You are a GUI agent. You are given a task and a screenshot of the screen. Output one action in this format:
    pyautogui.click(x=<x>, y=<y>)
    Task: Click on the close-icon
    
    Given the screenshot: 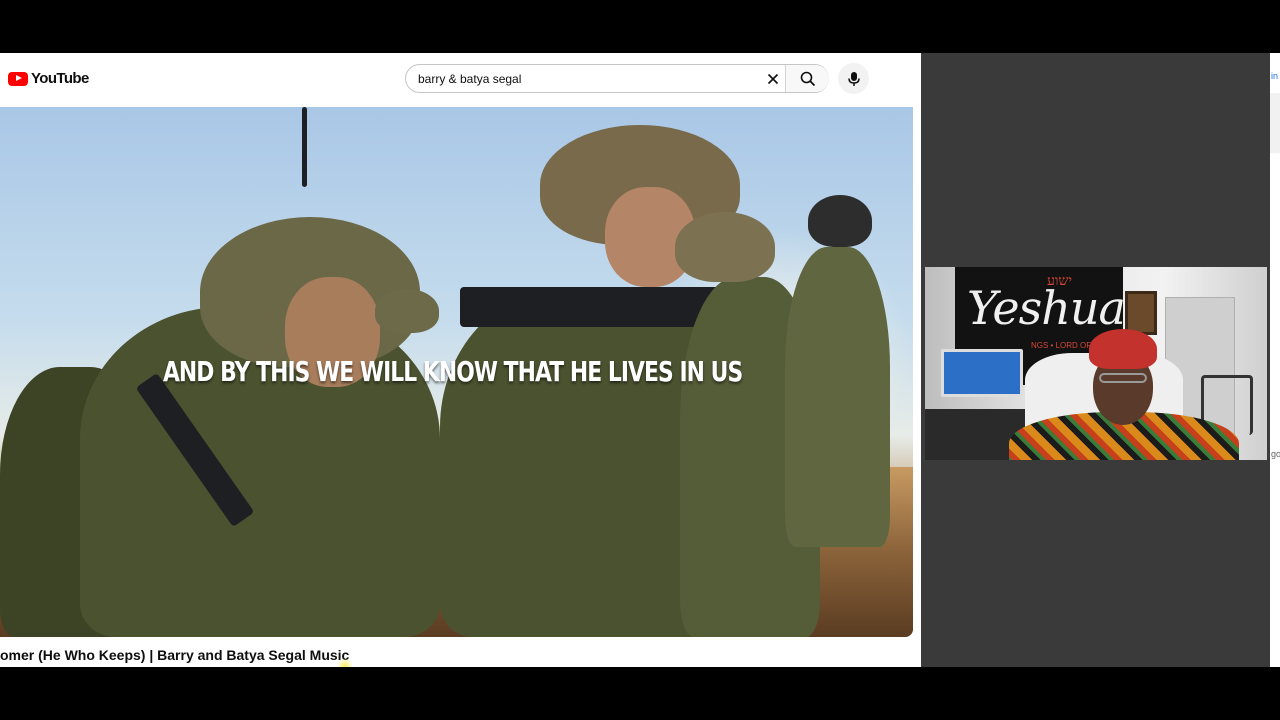 What is the action you would take?
    pyautogui.click(x=773, y=79)
    